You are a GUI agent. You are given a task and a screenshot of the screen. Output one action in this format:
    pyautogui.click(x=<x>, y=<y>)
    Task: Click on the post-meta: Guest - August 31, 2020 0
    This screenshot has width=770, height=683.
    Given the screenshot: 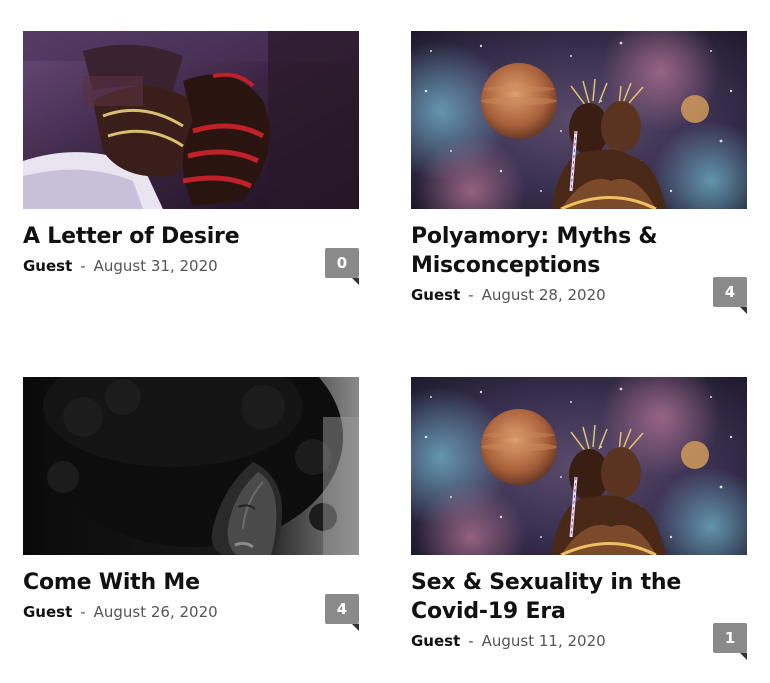 What is the action you would take?
    pyautogui.click(x=191, y=266)
    